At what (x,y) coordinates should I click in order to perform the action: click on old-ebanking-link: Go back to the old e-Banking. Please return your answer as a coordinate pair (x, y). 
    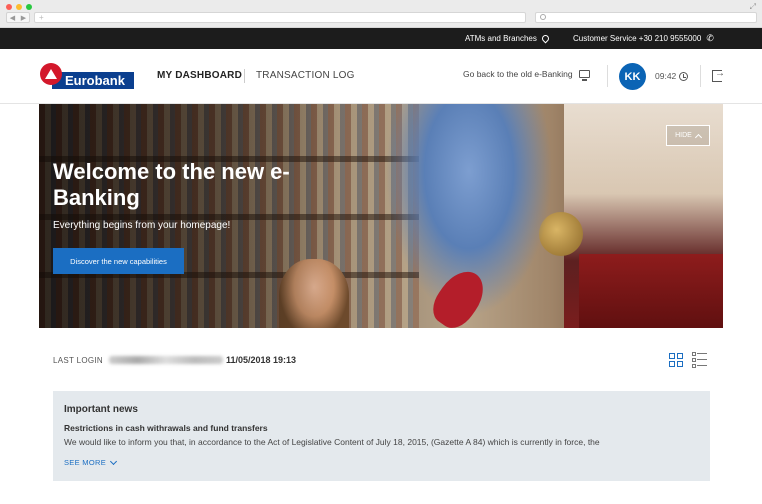
    Looking at the image, I should click on (526, 75).